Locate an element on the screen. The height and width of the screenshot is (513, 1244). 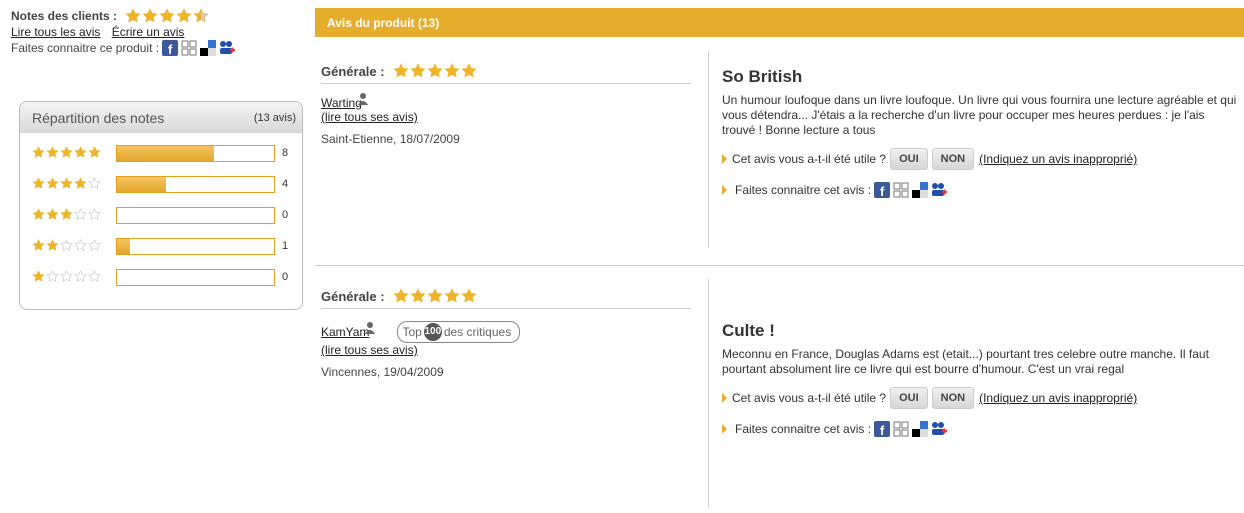
rating-distribution-header: Répartition des notes (13 avis) is located at coordinates (161, 117).